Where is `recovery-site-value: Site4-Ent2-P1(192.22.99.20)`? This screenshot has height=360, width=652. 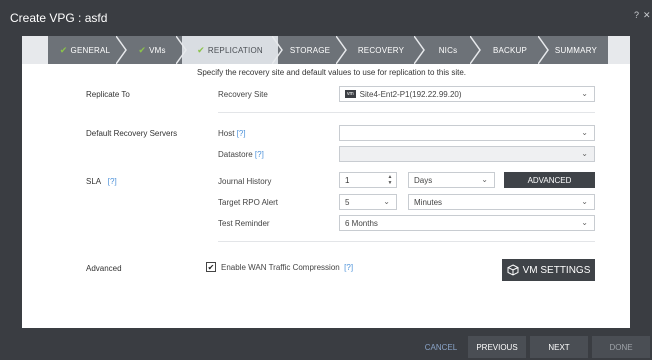
recovery-site-value: Site4-Ent2-P1(192.22.99.20) is located at coordinates (410, 94).